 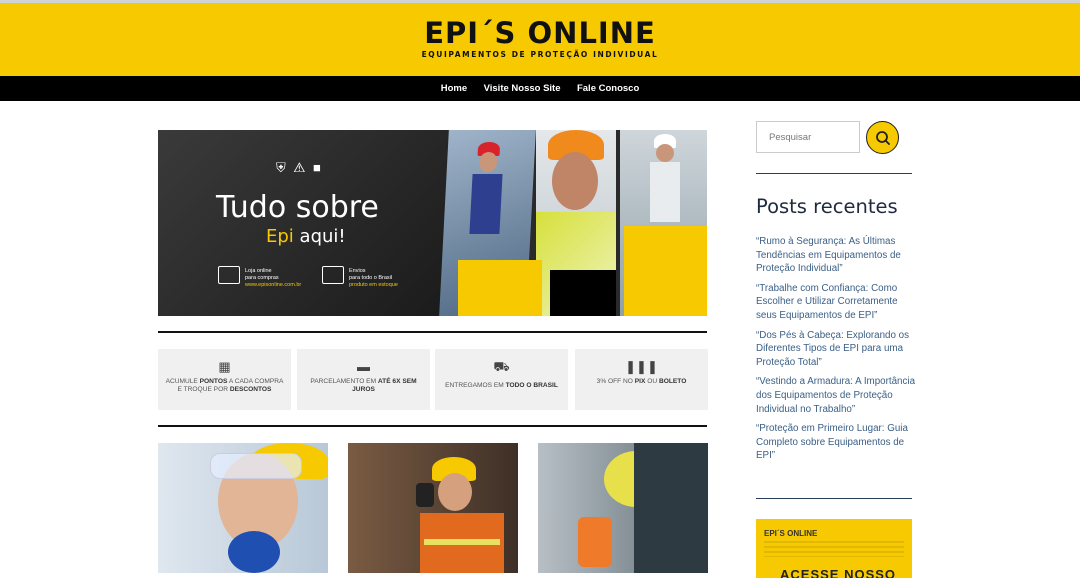 I want to click on hero-subtitle: Epi aqui!, so click(x=306, y=236).